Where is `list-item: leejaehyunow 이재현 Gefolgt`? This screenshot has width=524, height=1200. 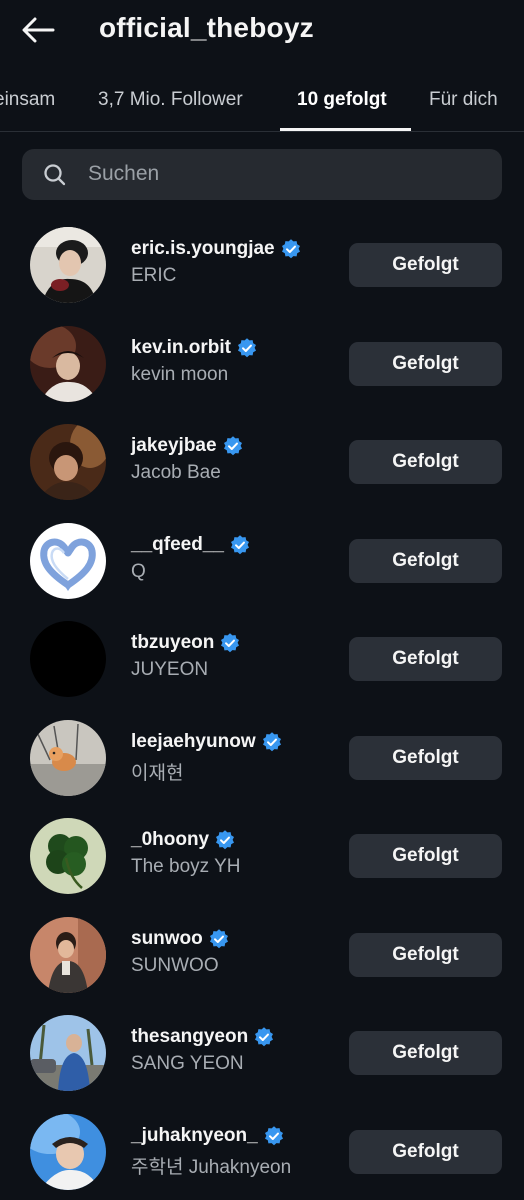
list-item: leejaehyunow 이재현 Gefolgt is located at coordinates (262, 758).